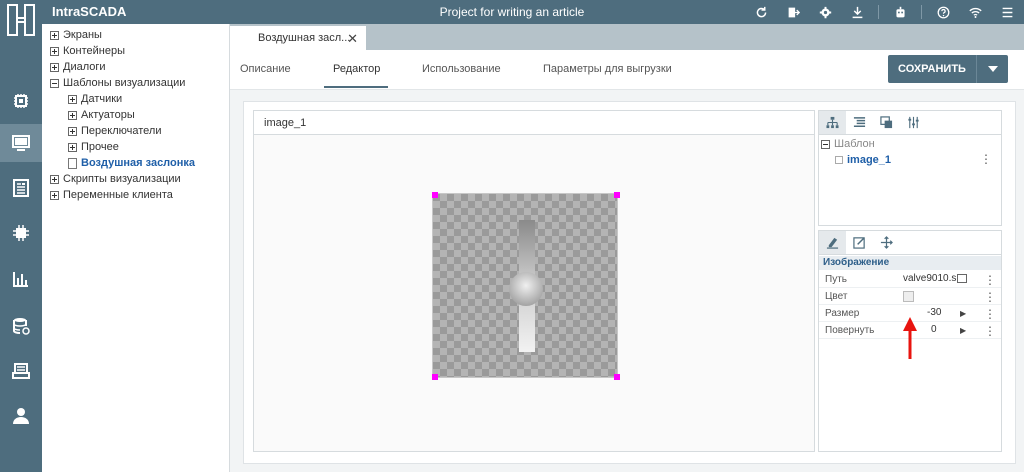 This screenshot has height=472, width=1024. Describe the element at coordinates (356, 87) in the screenshot. I see `active-tab-indicator` at that location.